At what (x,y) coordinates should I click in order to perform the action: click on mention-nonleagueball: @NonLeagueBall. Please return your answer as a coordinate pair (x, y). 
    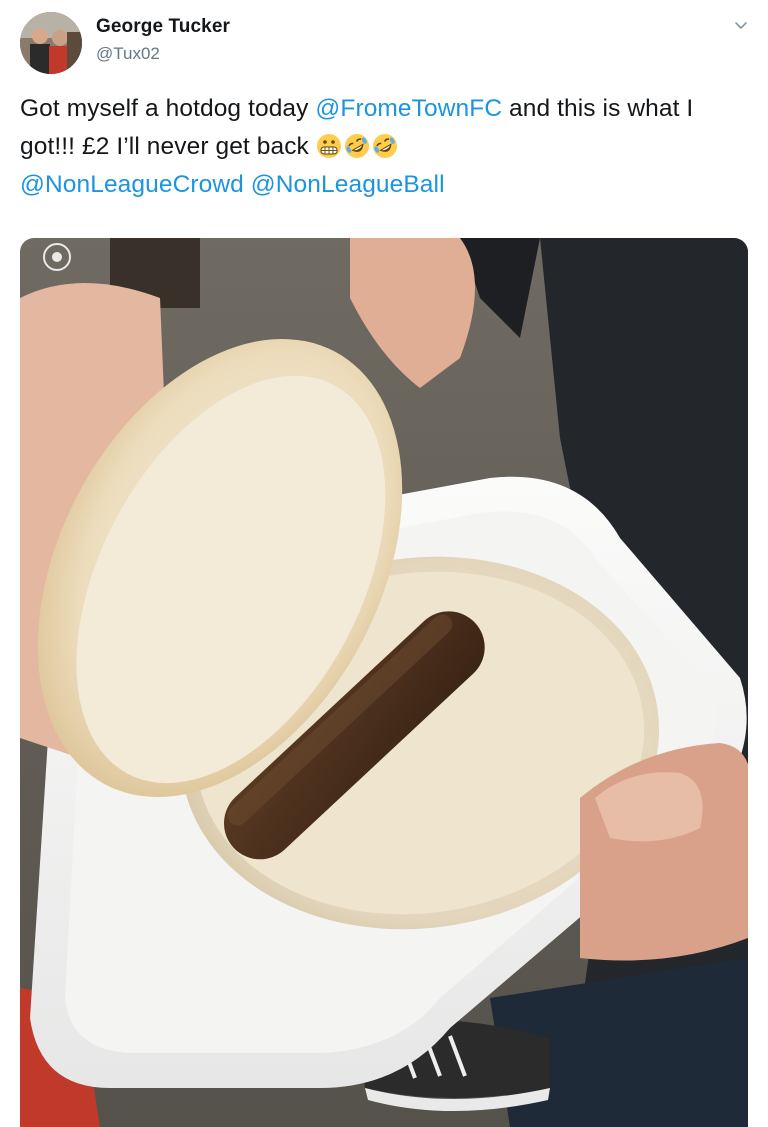
    Looking at the image, I should click on (348, 184).